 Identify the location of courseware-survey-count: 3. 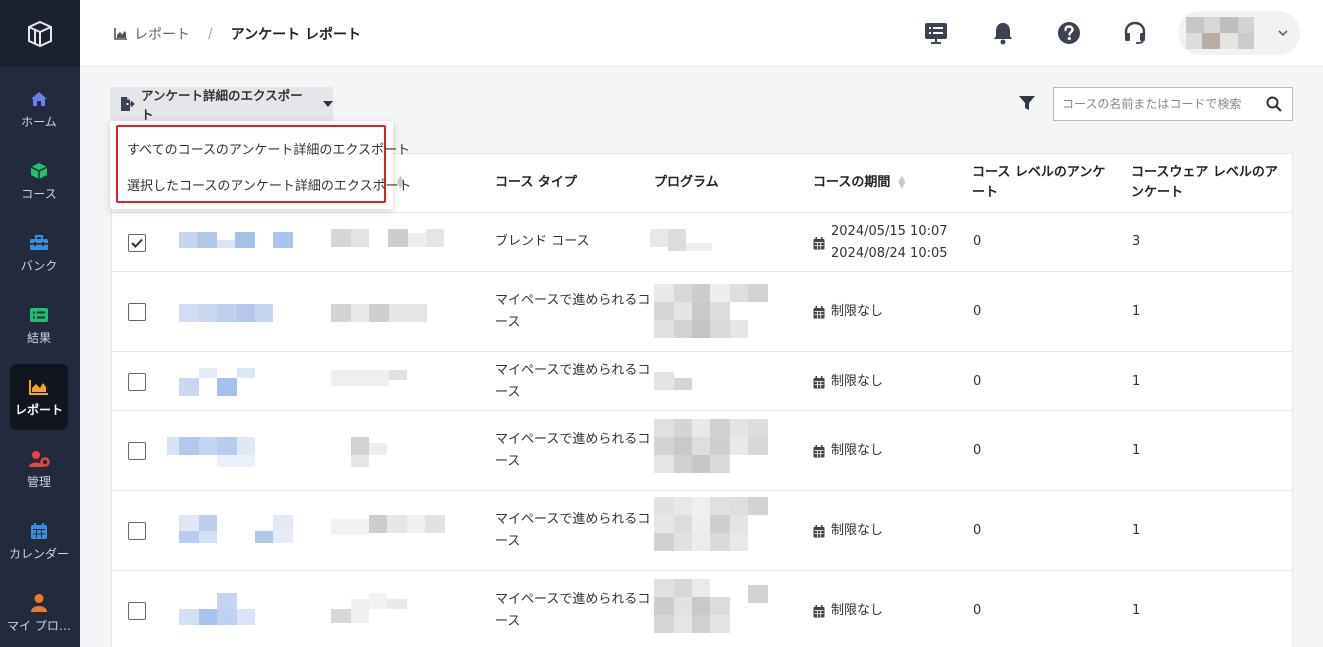
(1136, 241).